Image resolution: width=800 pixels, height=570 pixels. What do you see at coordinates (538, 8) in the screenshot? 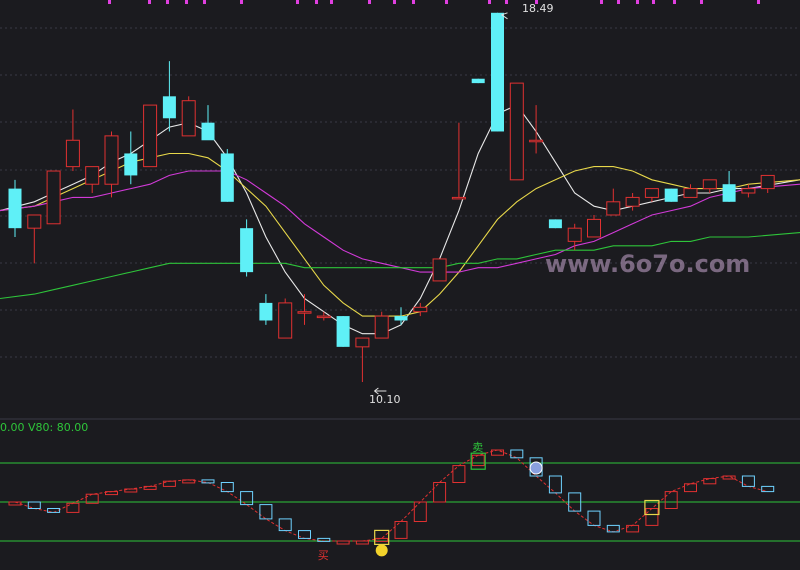
I see `high-price-label: 18.49` at bounding box center [538, 8].